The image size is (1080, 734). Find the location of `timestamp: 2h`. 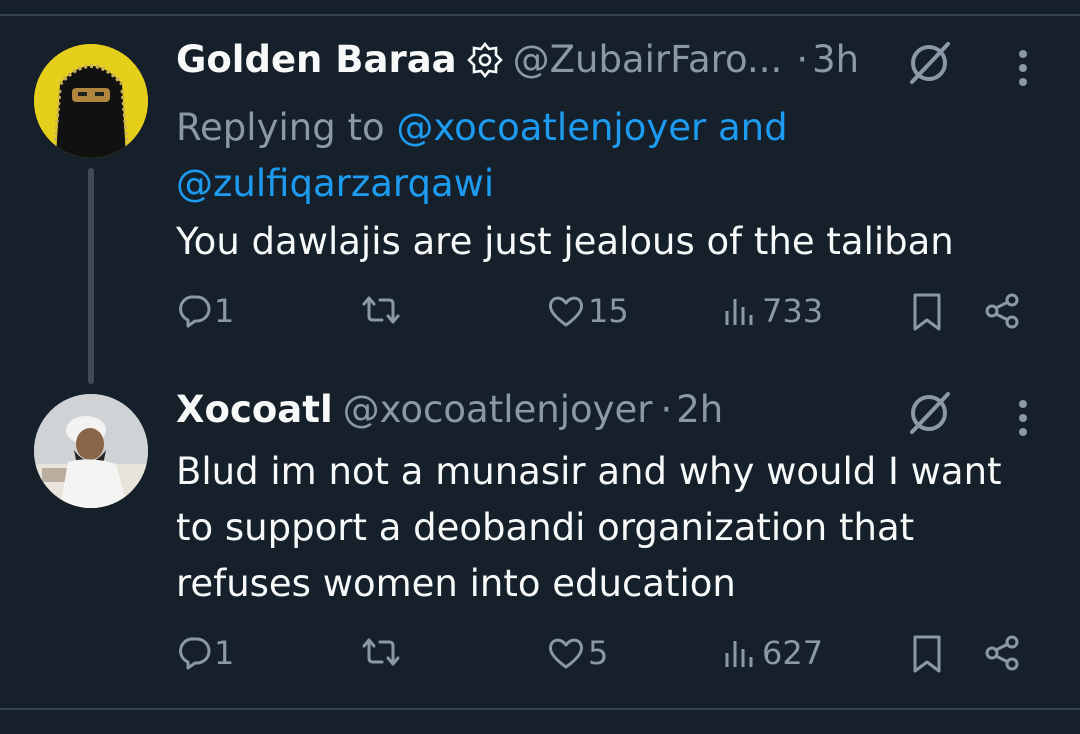

timestamp: 2h is located at coordinates (699, 409).